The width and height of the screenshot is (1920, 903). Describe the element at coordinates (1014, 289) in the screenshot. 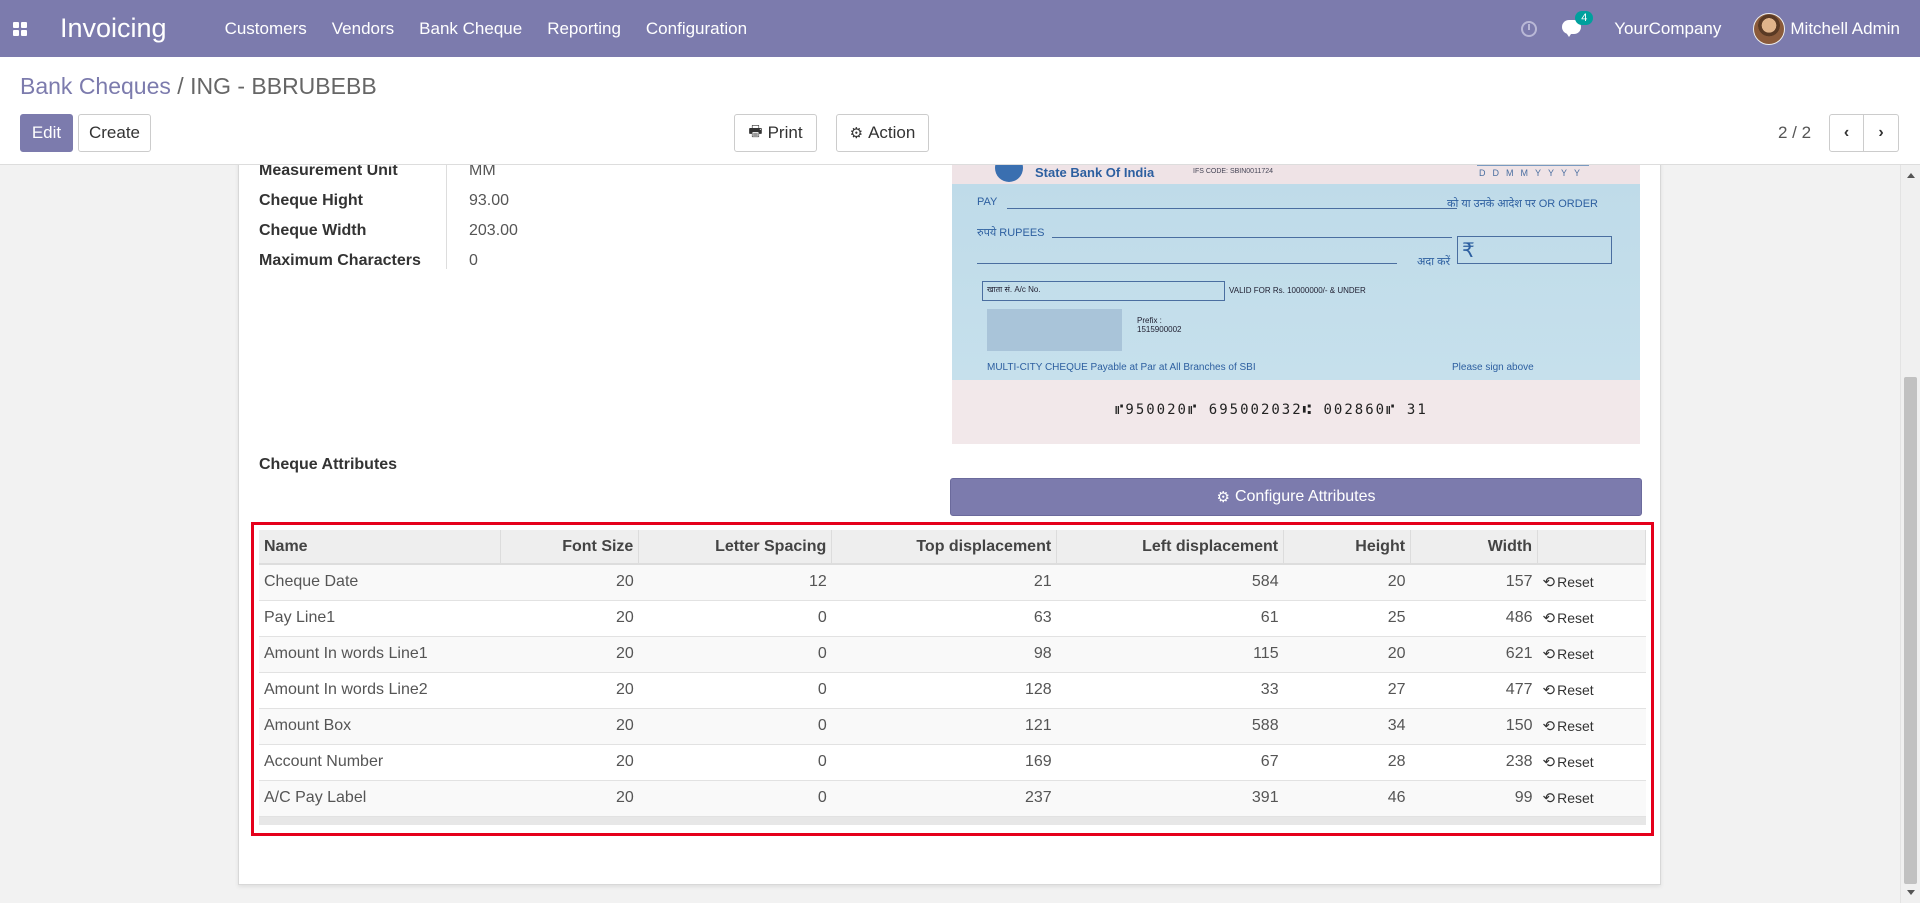

I see `cheque-acc-label: खाता सं. A/c No.` at that location.